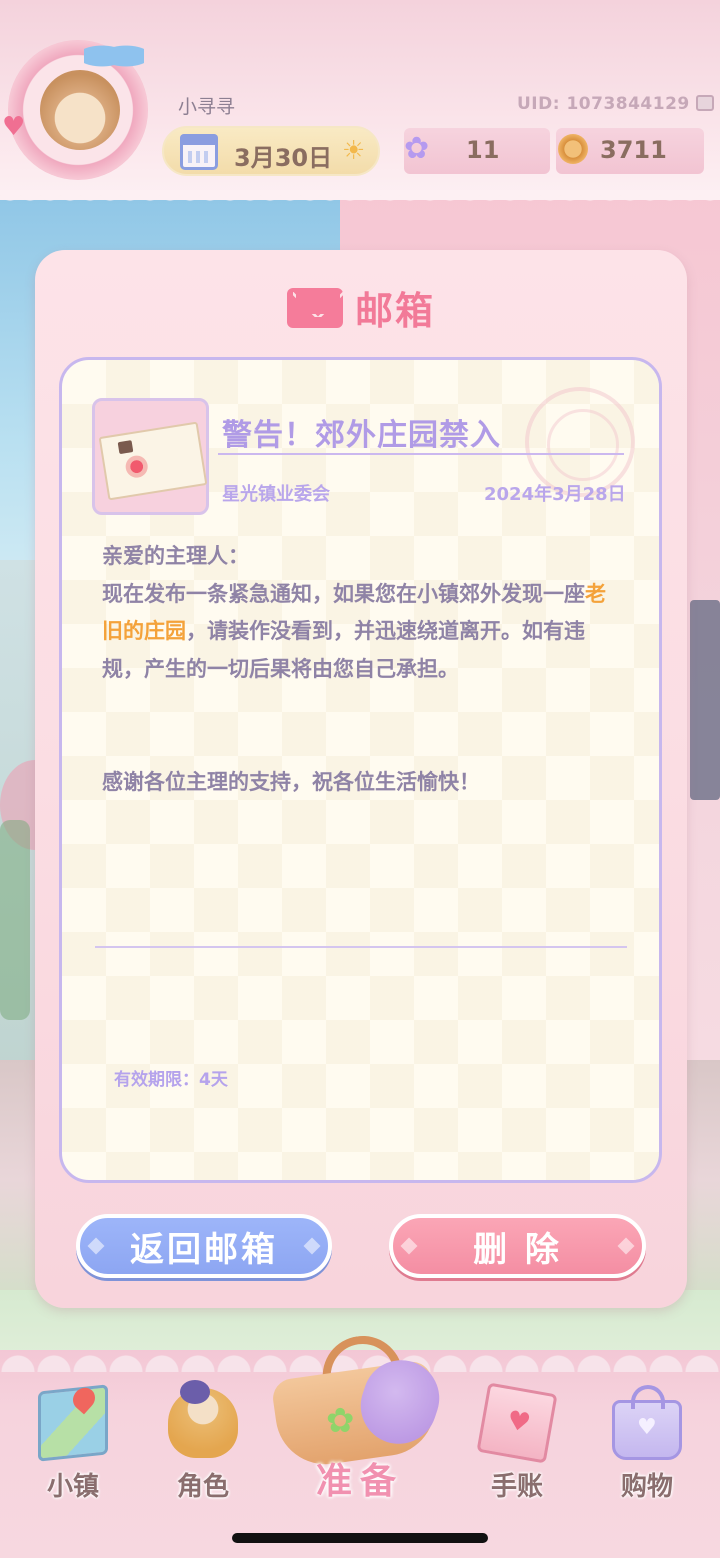 The image size is (720, 1558). Describe the element at coordinates (360, 200) in the screenshot. I see `lace-trim` at that location.